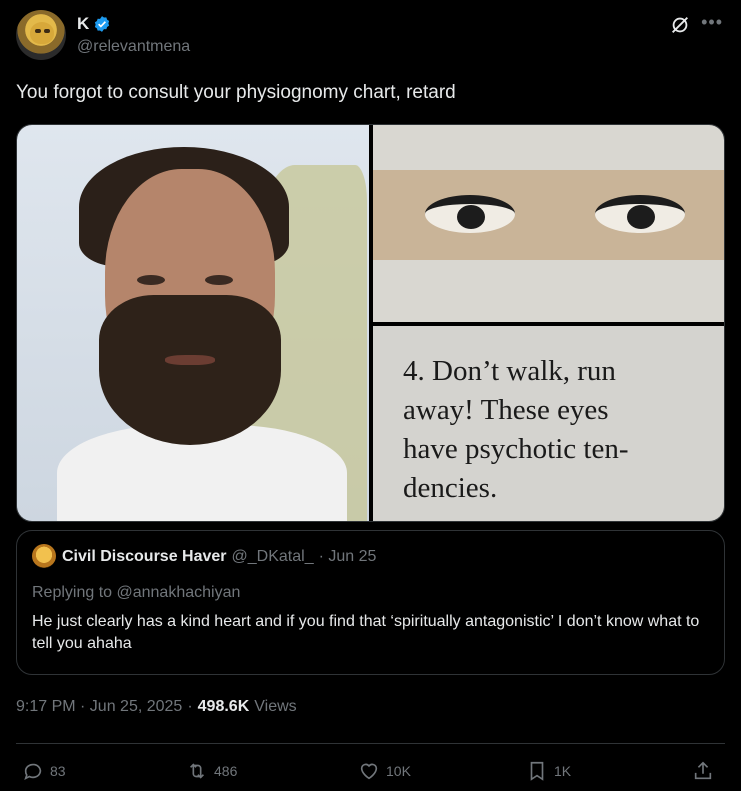  Describe the element at coordinates (223, 706) in the screenshot. I see `views-count: 498.6K` at that location.